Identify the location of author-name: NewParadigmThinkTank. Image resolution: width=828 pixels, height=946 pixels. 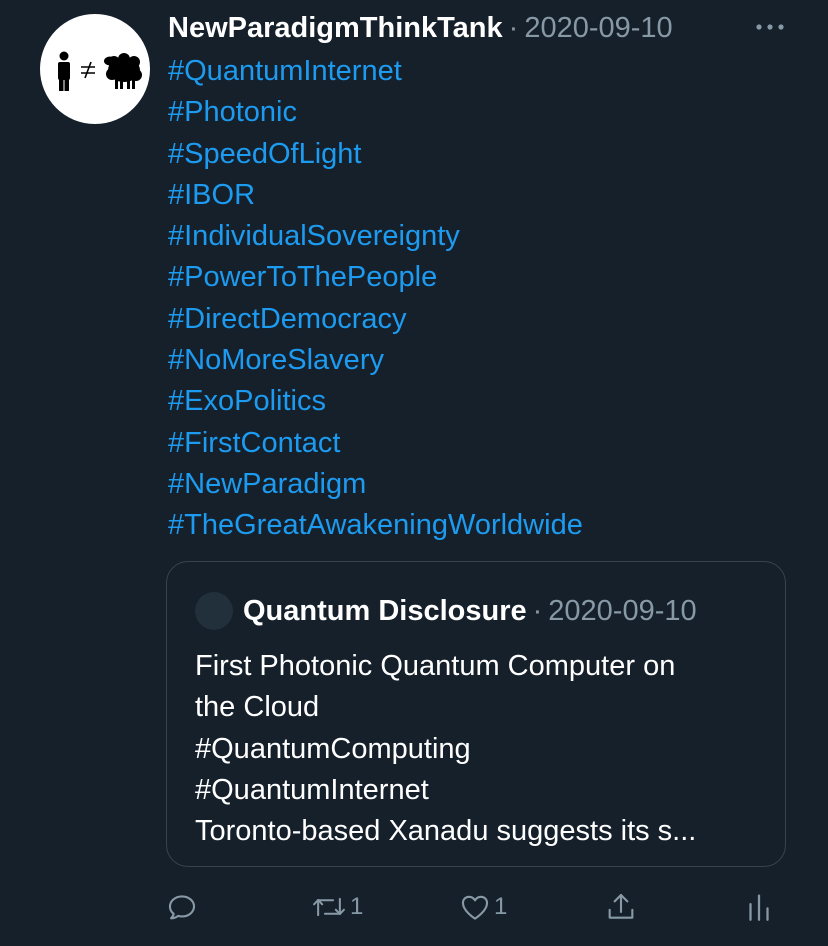
(335, 28).